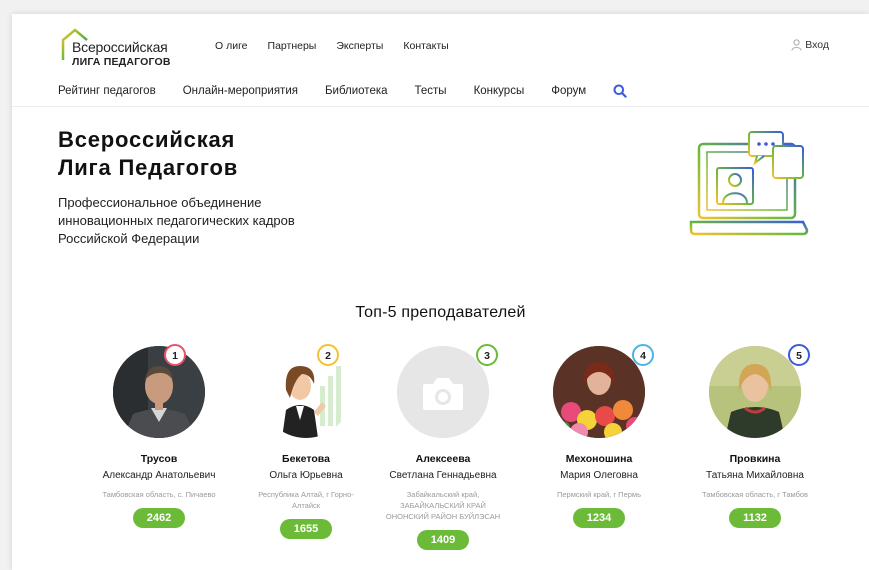  What do you see at coordinates (107, 91) in the screenshot?
I see `nav-rating: Рейтинг педагогов` at bounding box center [107, 91].